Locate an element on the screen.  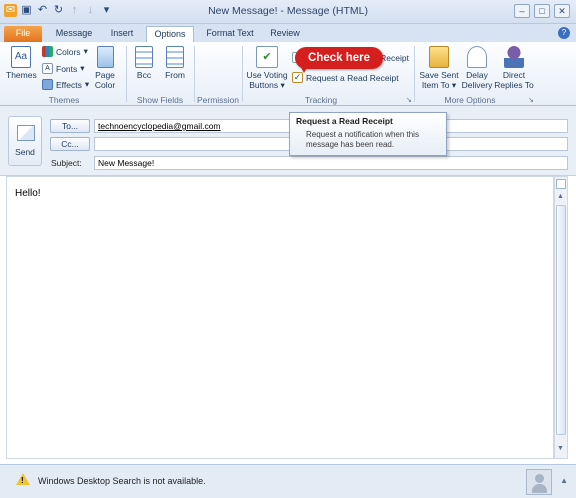
tab-insert: Insert is located at coordinates (122, 34).